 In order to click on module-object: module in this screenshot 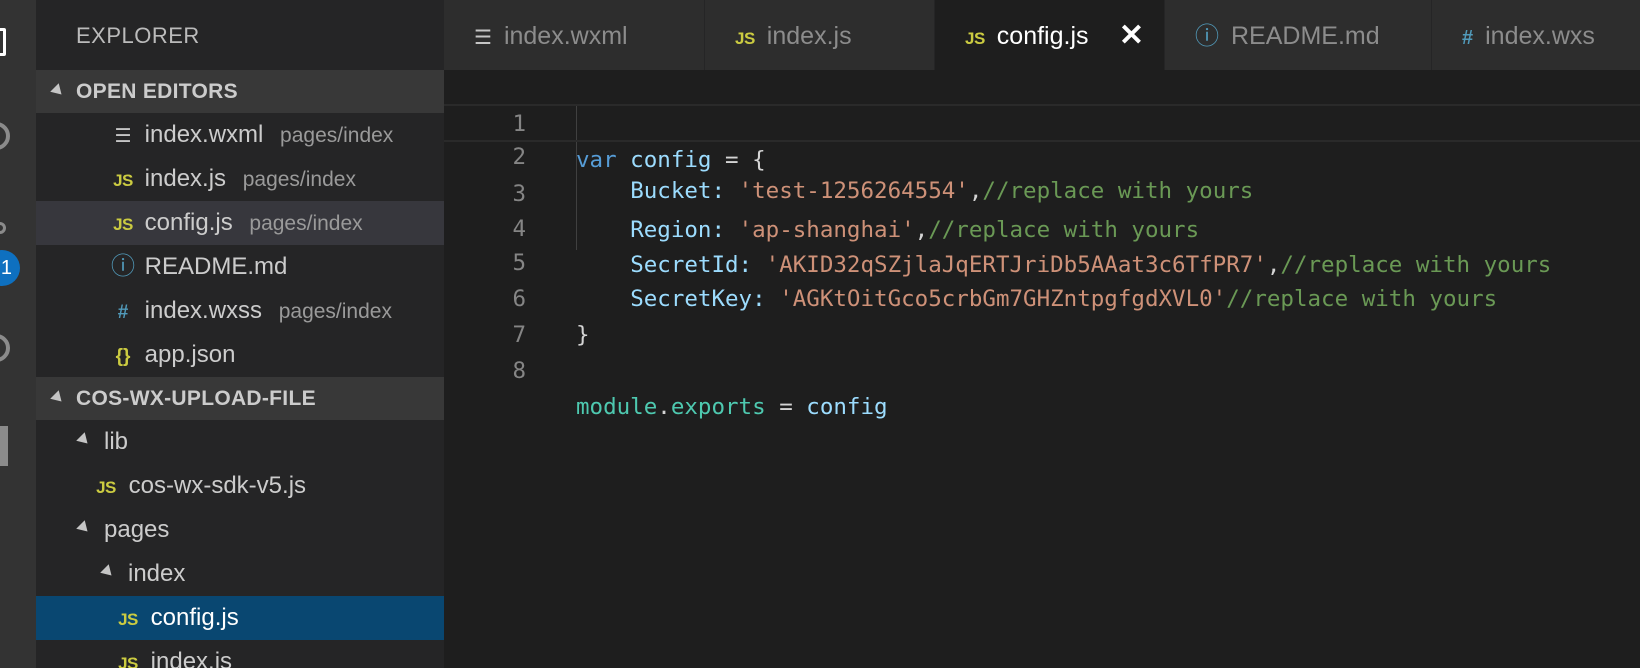, I will do `click(617, 407)`.